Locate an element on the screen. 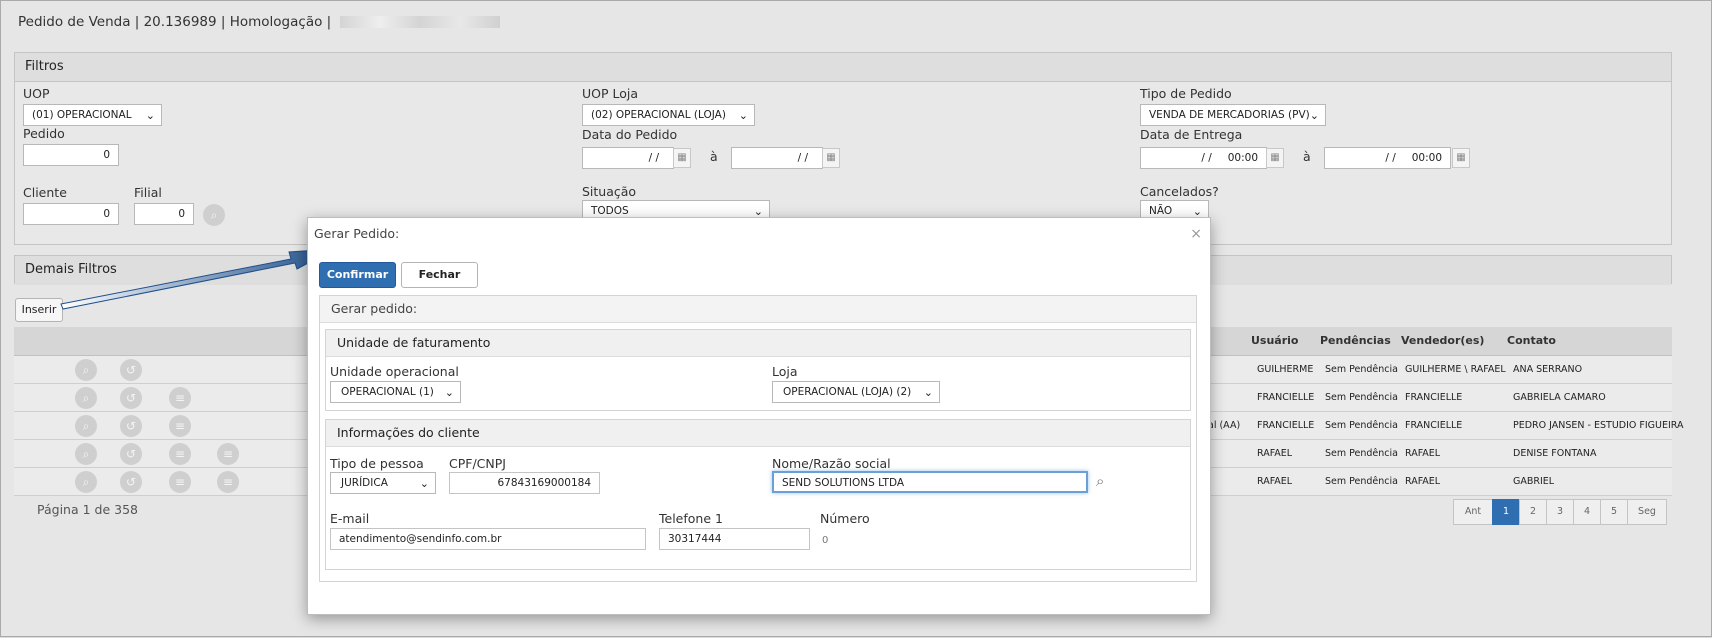 The height and width of the screenshot is (638, 1712). section-title: Gerar pedido: is located at coordinates (758, 309).